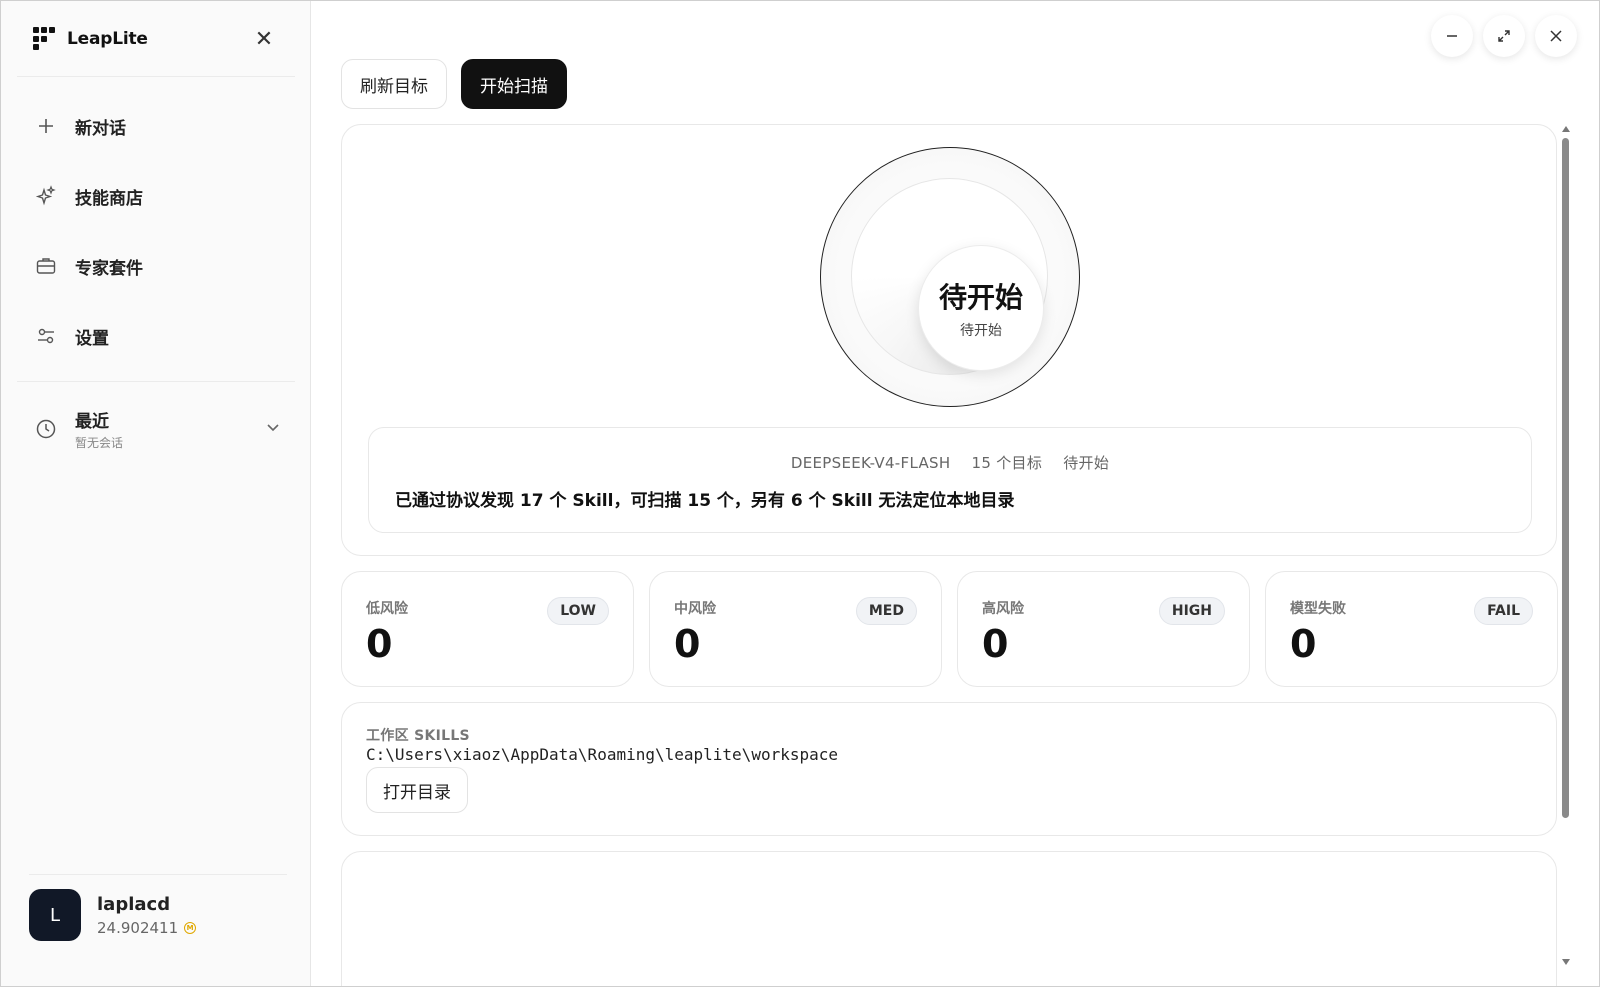 The height and width of the screenshot is (987, 1600). What do you see at coordinates (1565, 478) in the screenshot?
I see `scroll-thumb` at bounding box center [1565, 478].